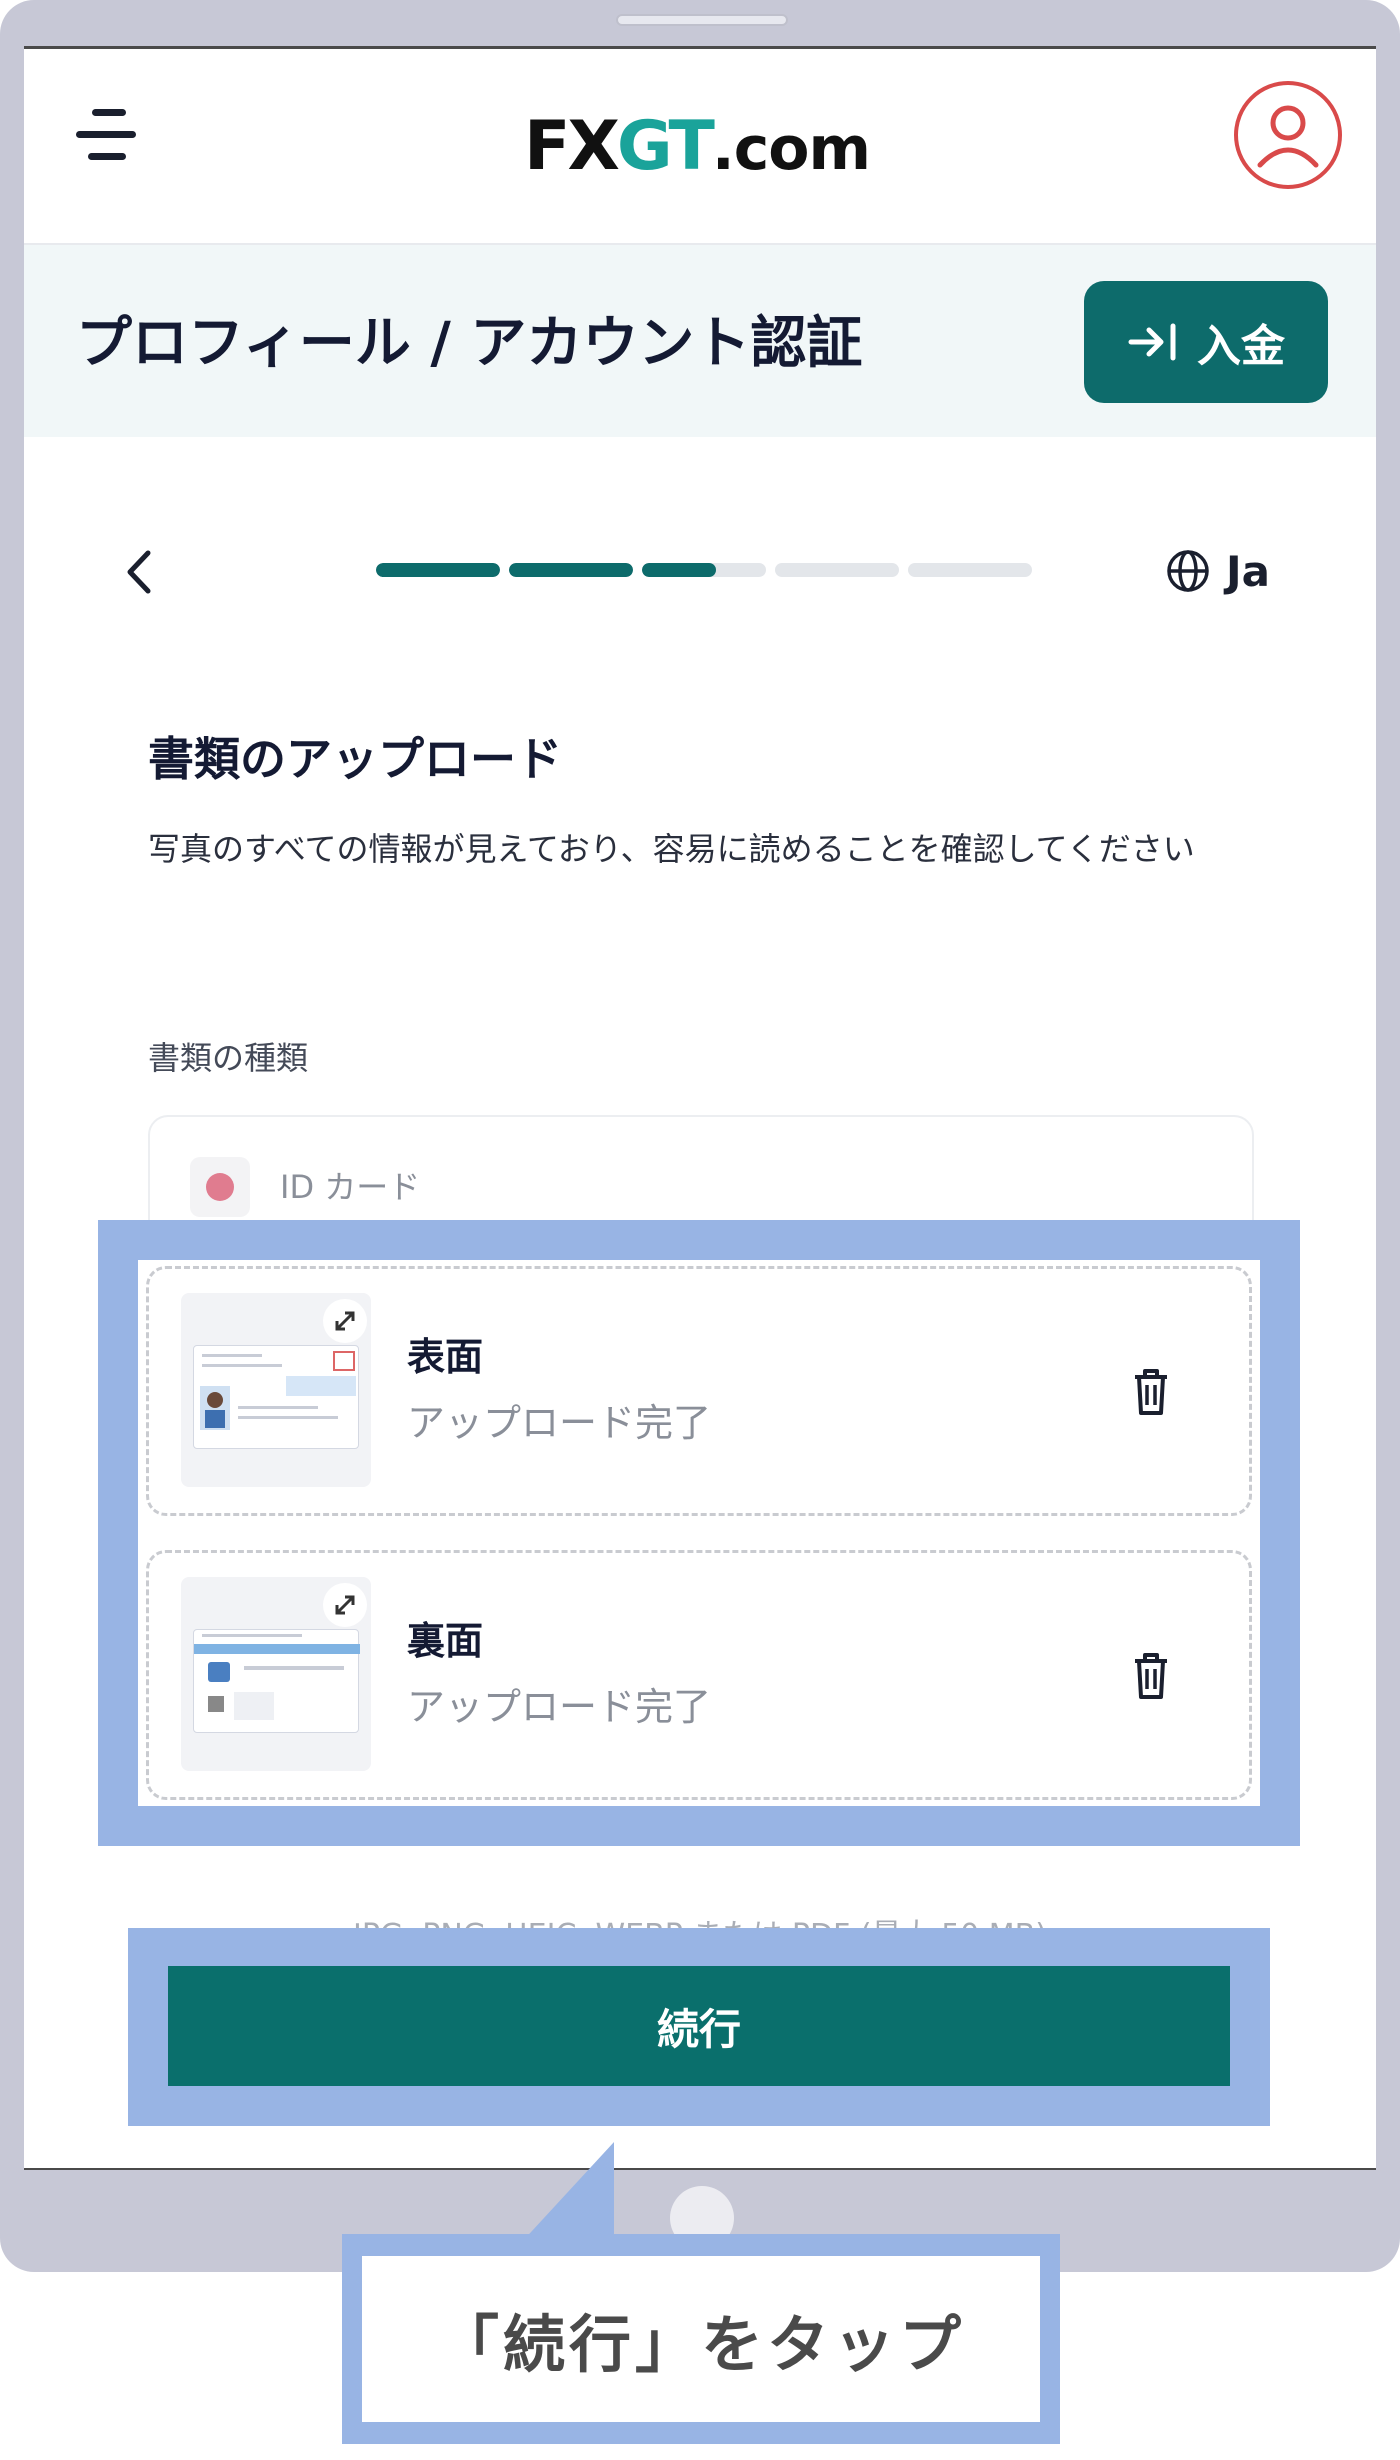 The width and height of the screenshot is (1400, 2460). Describe the element at coordinates (469, 343) in the screenshot. I see `page-title: プロフィール / アカウント認証` at that location.